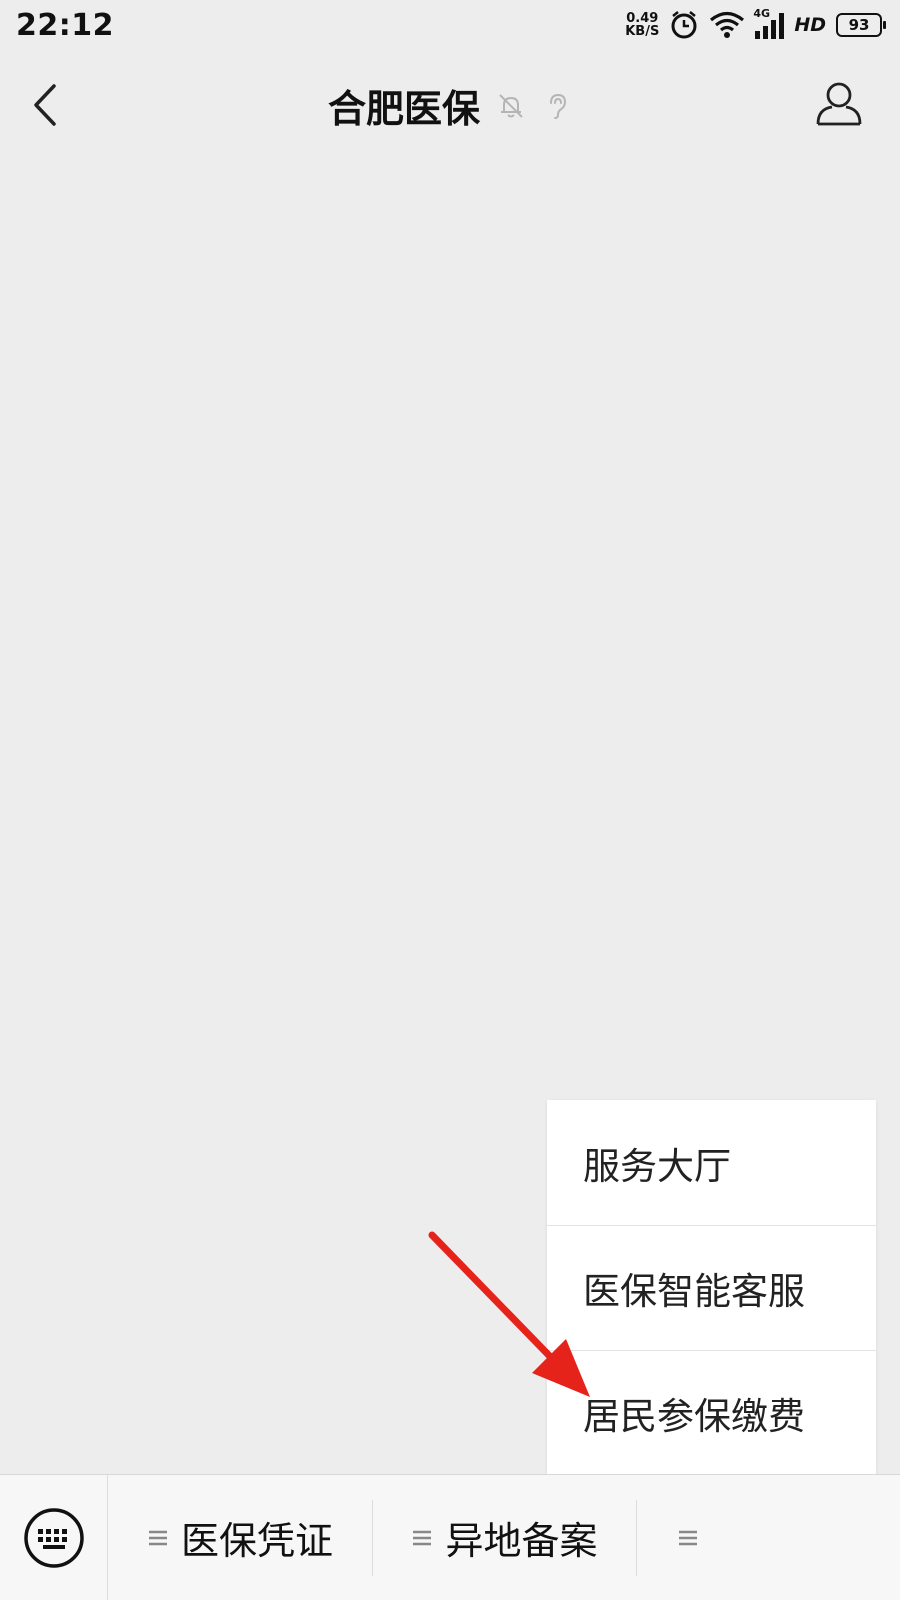  Describe the element at coordinates (810, 25) in the screenshot. I see `hd-voice-icon: HD` at that location.